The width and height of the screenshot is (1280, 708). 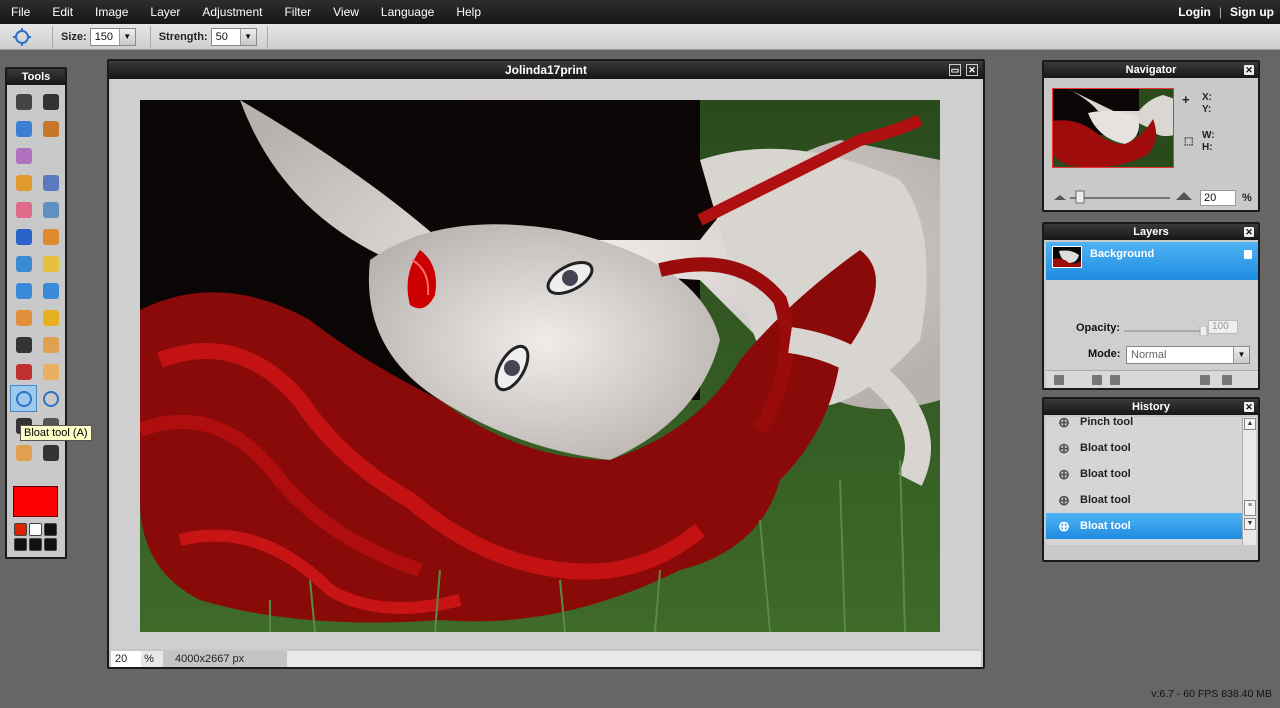 What do you see at coordinates (1194, 12) in the screenshot?
I see `login-link: Login` at bounding box center [1194, 12].